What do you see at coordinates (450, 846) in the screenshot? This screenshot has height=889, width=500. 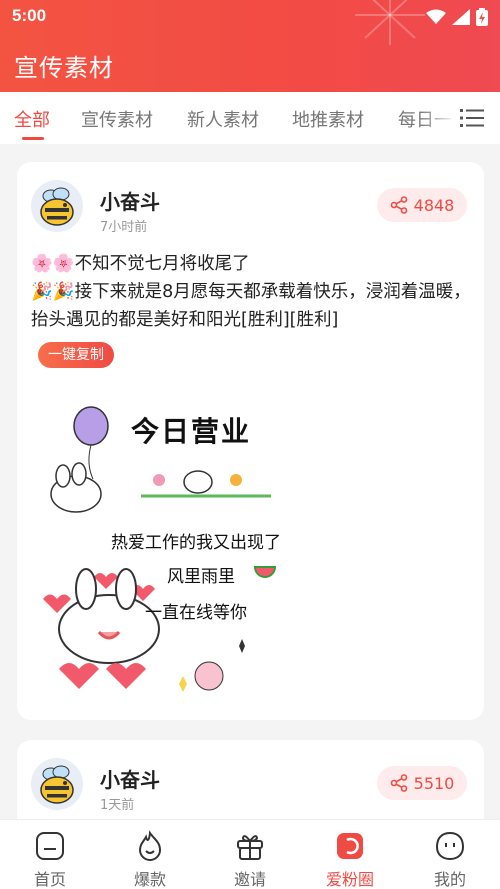 I see `profile-icon` at bounding box center [450, 846].